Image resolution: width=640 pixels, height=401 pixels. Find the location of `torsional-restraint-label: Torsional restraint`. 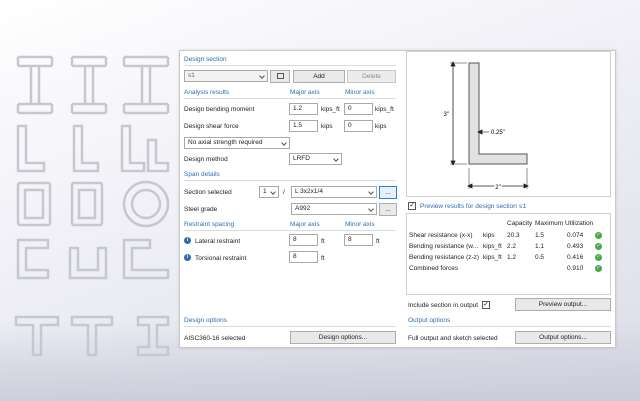

torsional-restraint-label: Torsional restraint is located at coordinates (221, 258).